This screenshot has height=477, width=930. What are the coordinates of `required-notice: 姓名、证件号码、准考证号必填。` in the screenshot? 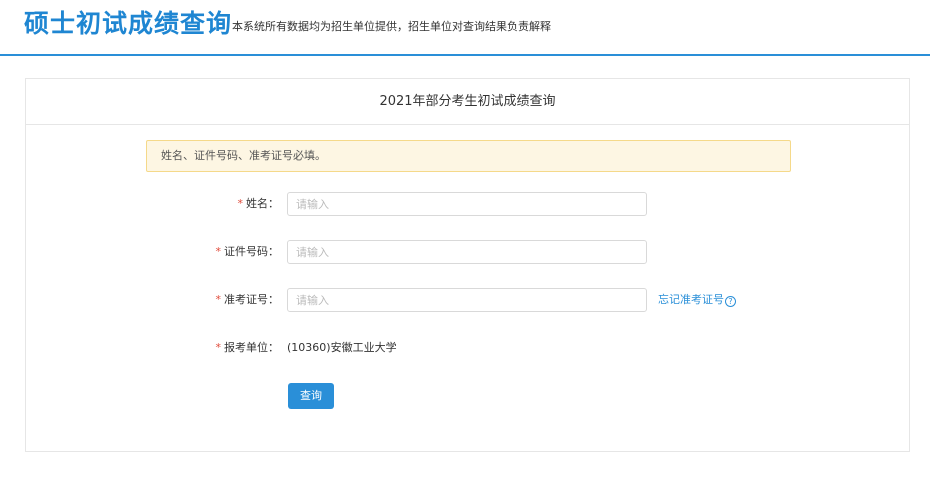 It's located at (468, 156).